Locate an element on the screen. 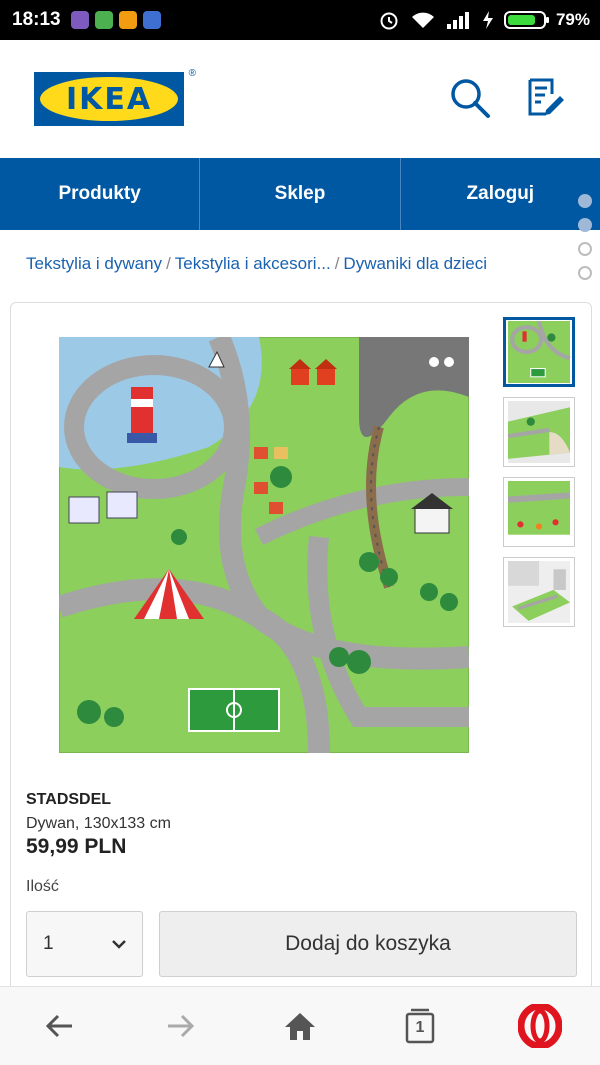 The image size is (600, 1065). nav-tab-products: Produkty is located at coordinates (100, 194).